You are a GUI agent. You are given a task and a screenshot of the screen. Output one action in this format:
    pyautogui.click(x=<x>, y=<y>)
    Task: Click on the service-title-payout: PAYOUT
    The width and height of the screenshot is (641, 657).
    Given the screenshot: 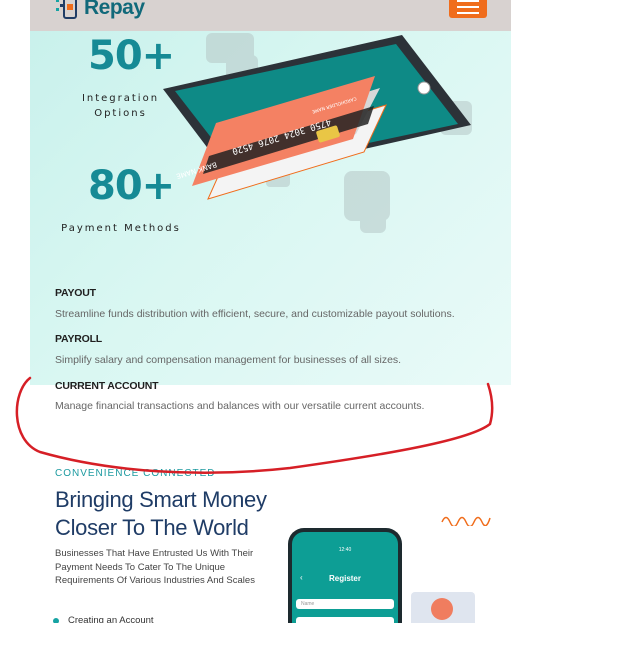 What is the action you would take?
    pyautogui.click(x=75, y=293)
    